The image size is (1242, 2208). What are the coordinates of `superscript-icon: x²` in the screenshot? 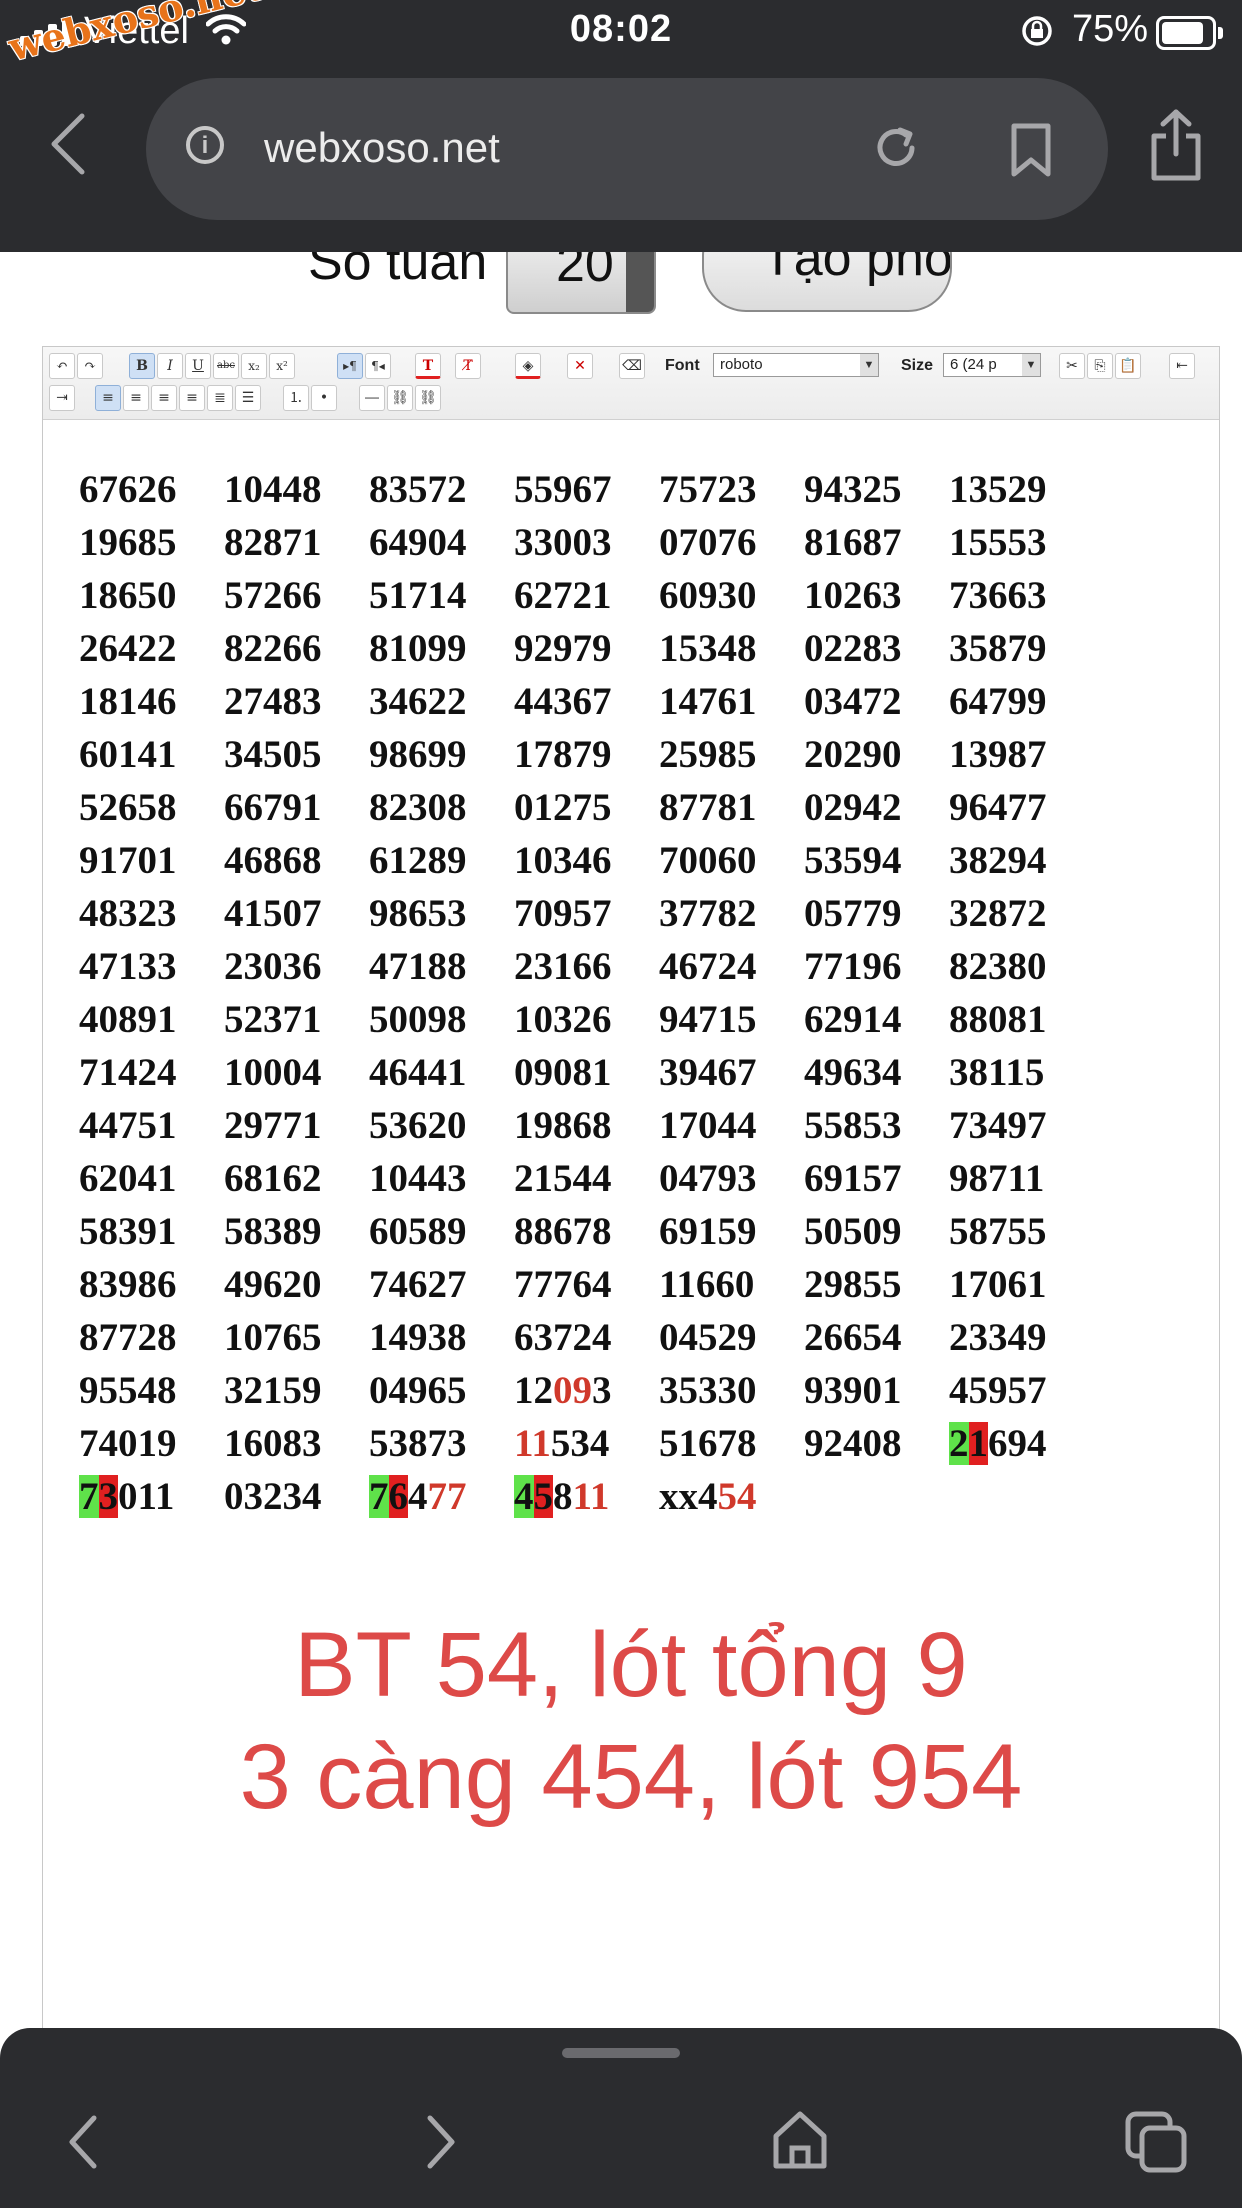 It's located at (282, 366).